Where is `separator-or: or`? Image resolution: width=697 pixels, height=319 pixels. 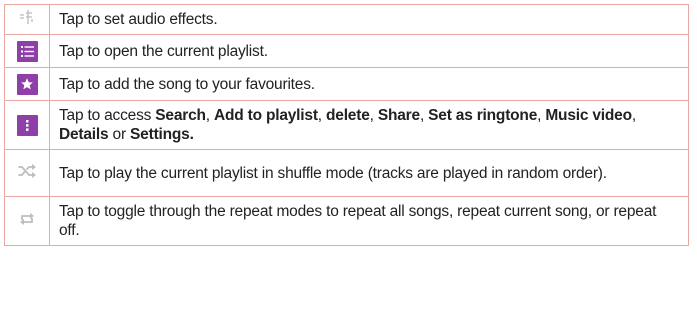 separator-or: or is located at coordinates (119, 134).